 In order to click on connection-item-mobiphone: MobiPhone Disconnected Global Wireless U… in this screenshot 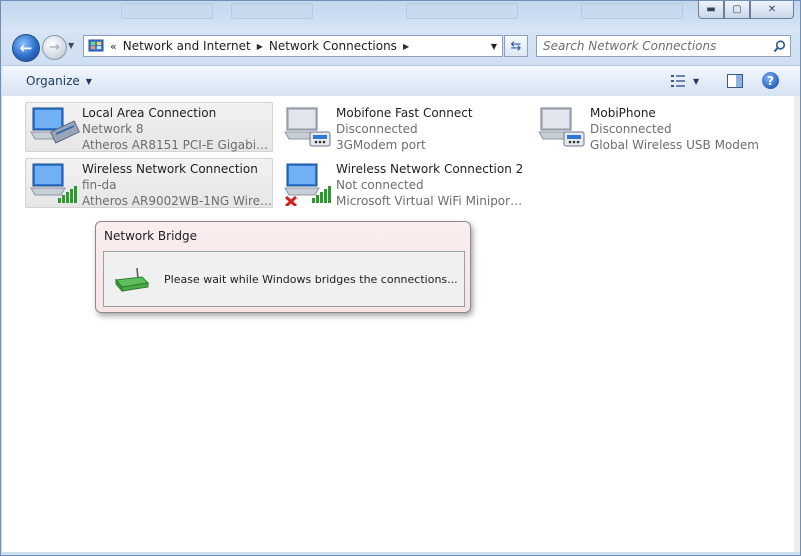, I will do `click(657, 127)`.